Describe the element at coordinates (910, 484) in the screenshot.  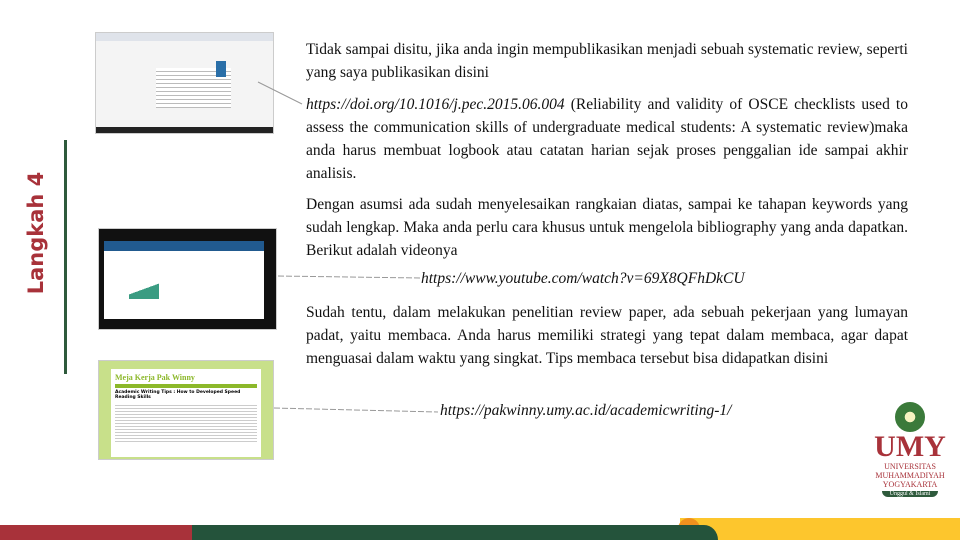
I see `logo-sub: YOGYAKARTA` at that location.